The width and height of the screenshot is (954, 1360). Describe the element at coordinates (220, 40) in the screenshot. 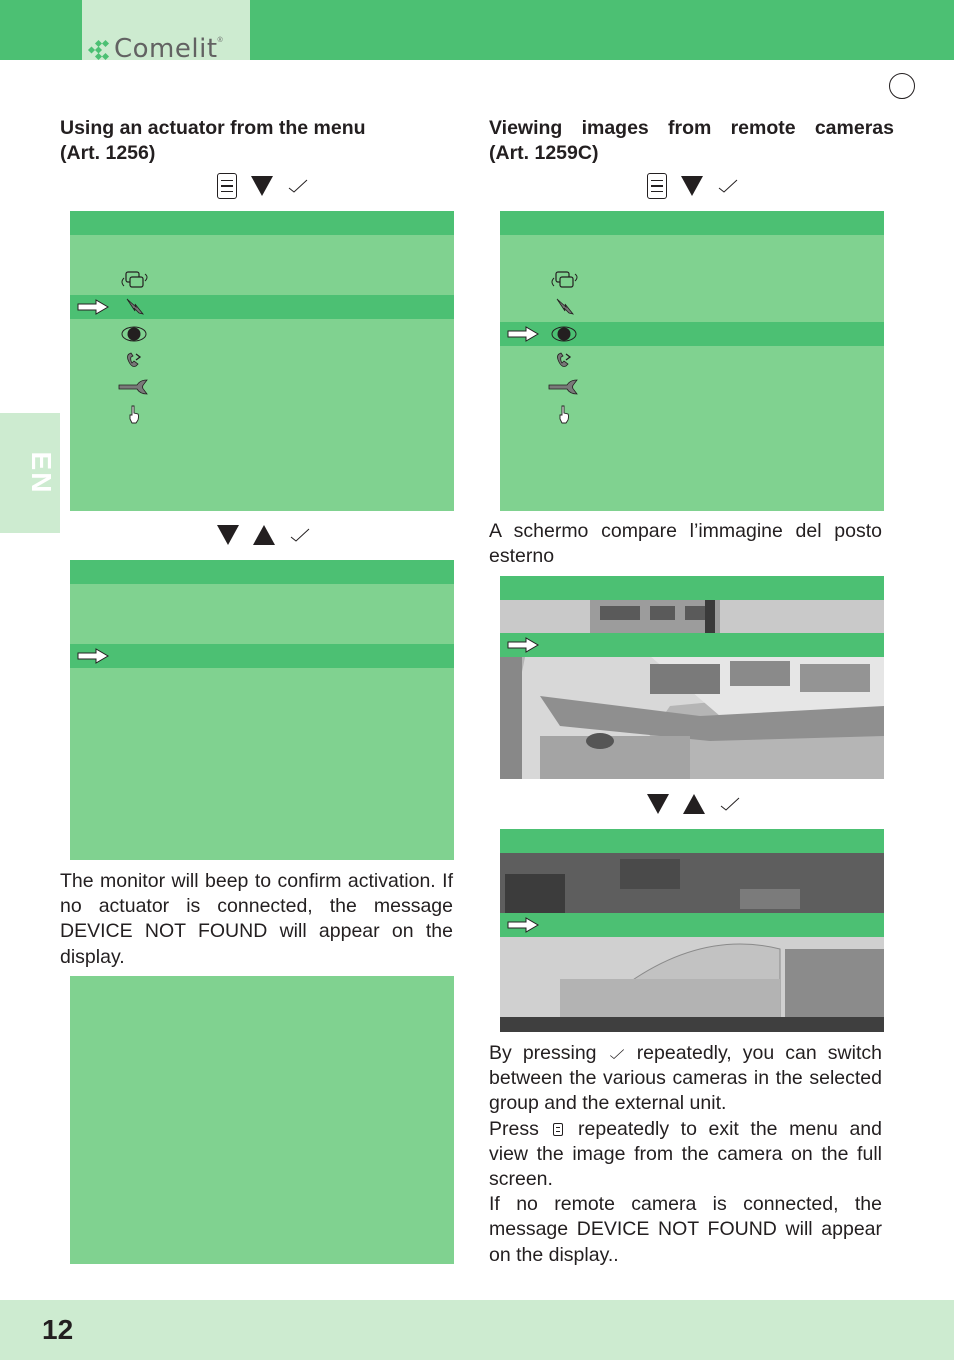

I see `registered-mark: ®` at that location.